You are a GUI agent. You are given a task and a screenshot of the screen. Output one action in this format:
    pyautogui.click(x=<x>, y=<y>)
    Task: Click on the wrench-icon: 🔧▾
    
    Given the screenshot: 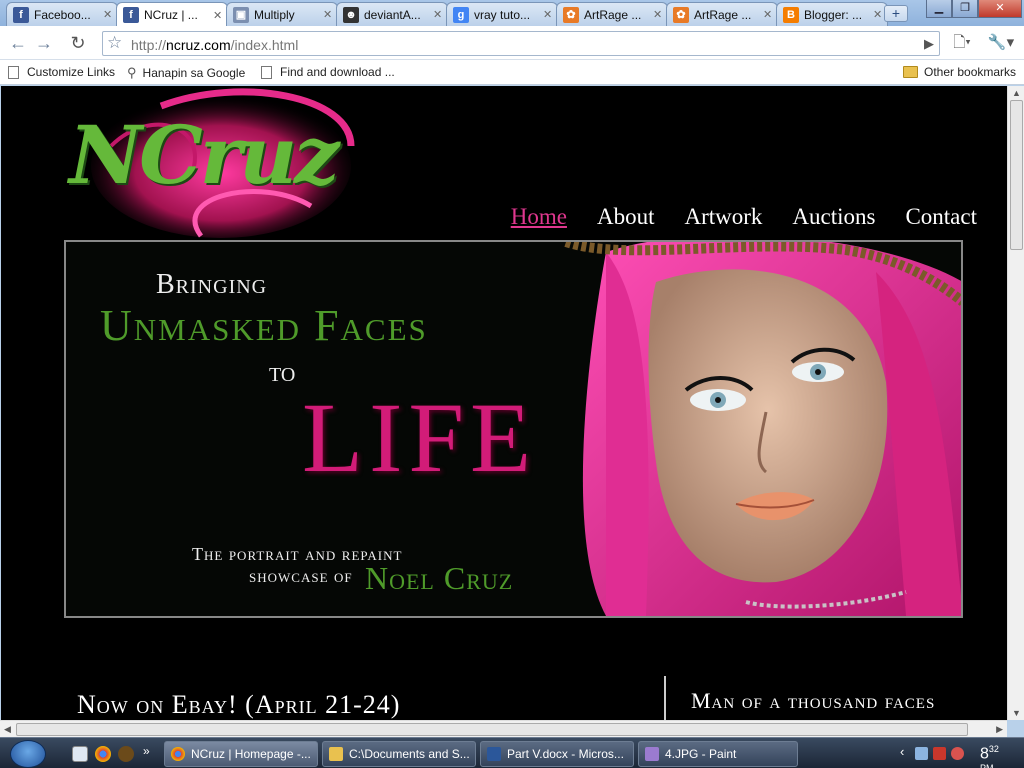 What is the action you would take?
    pyautogui.click(x=1001, y=42)
    